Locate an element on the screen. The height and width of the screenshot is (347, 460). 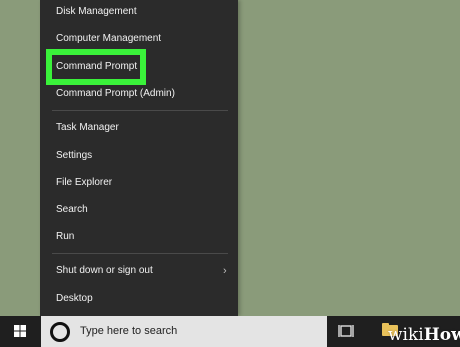
task-view-button is located at coordinates (347, 331).